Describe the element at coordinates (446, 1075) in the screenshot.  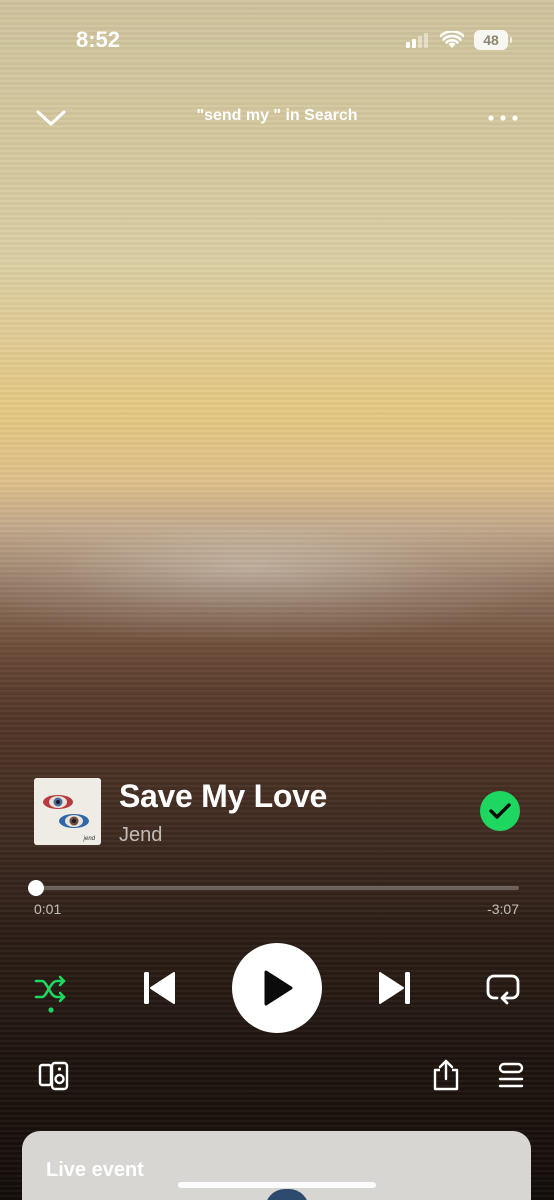
I see `share-icon` at that location.